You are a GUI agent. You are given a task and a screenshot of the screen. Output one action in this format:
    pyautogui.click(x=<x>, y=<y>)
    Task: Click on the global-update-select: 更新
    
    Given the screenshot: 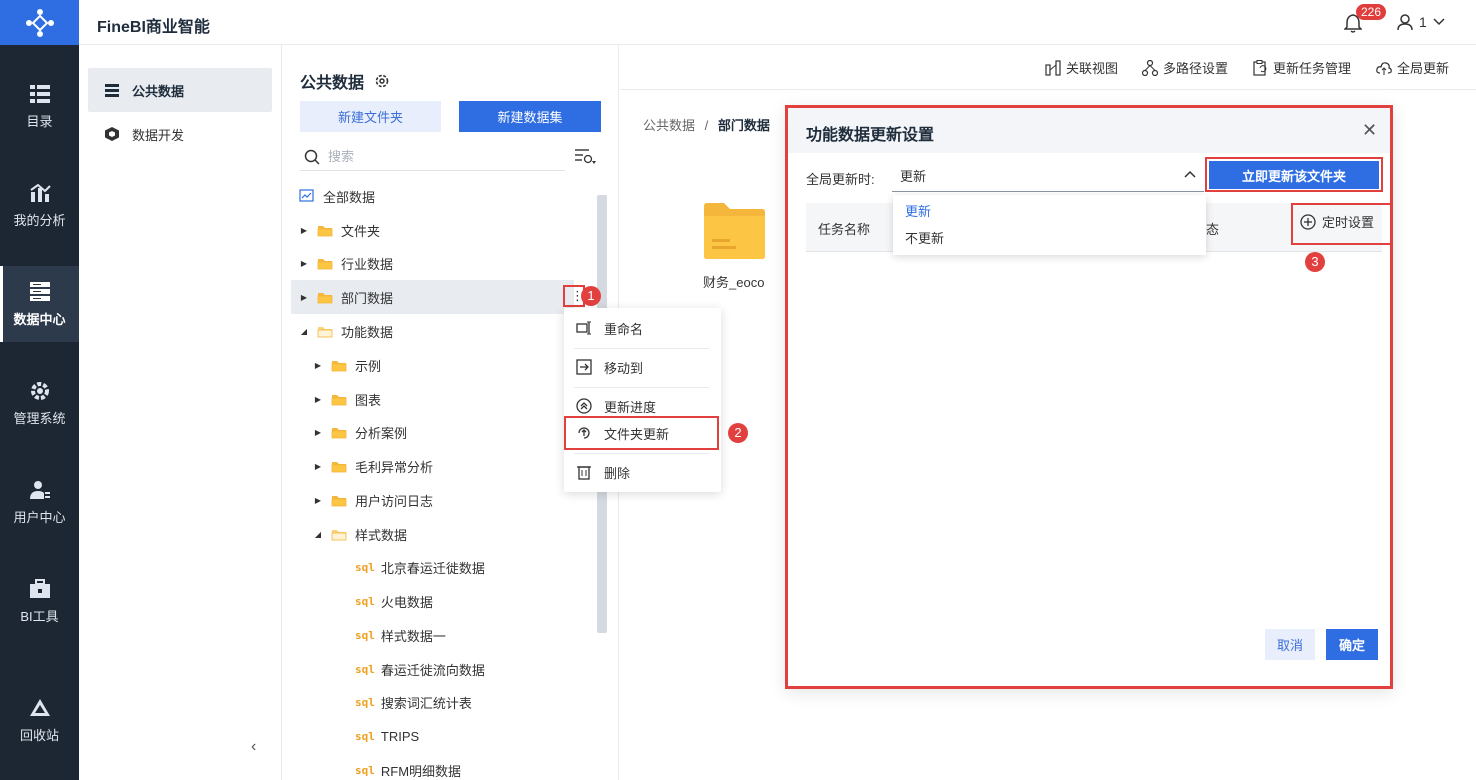 What is the action you would take?
    pyautogui.click(x=1048, y=176)
    